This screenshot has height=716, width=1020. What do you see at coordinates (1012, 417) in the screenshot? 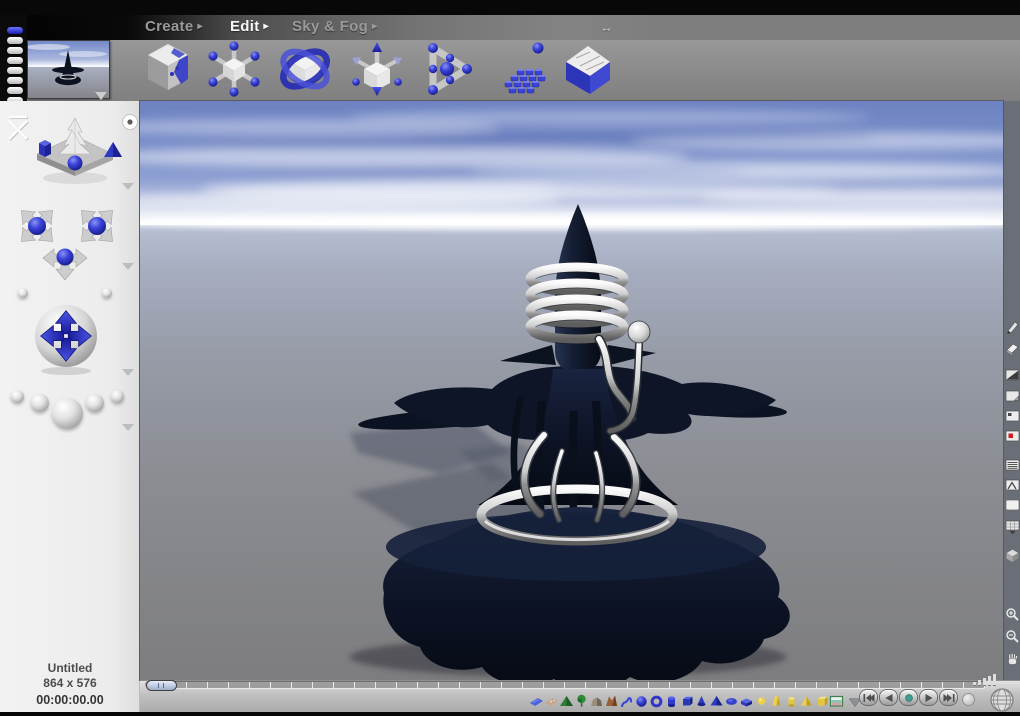
I see `plop-render-button` at bounding box center [1012, 417].